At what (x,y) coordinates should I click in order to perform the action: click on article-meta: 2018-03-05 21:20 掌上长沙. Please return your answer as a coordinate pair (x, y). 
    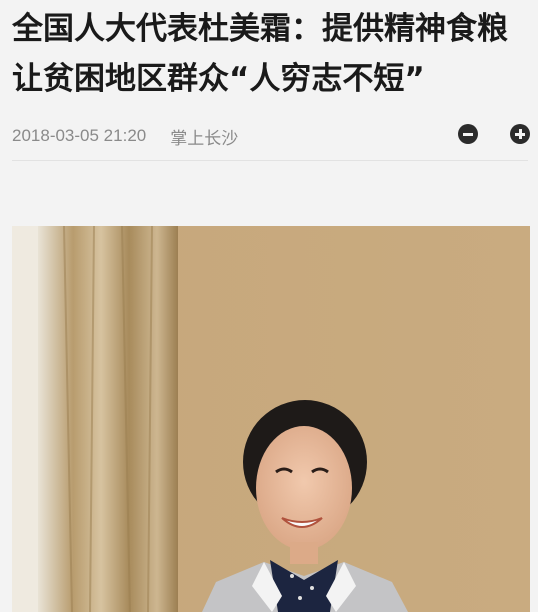
    Looking at the image, I should click on (270, 136).